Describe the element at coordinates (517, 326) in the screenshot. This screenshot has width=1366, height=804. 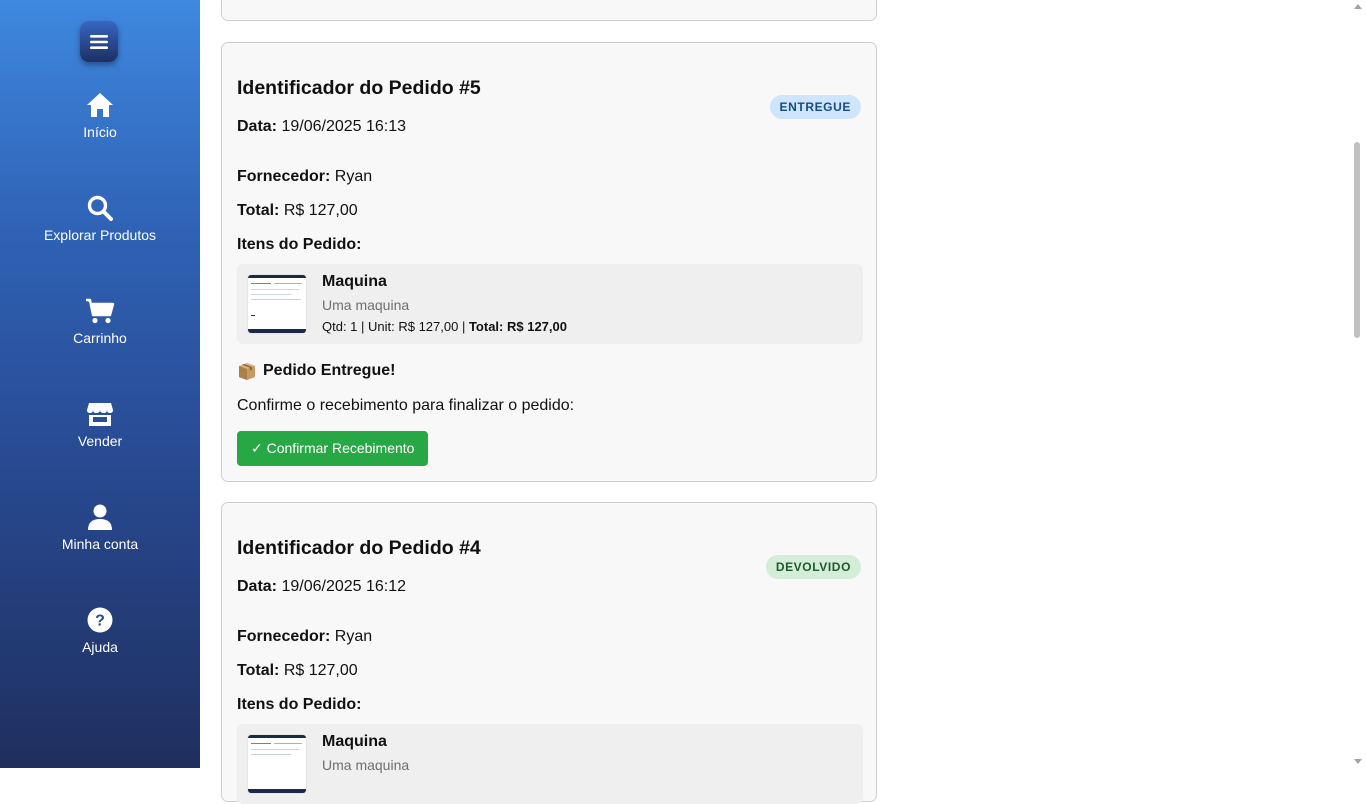
I see `item-total: Total: R$ 127,00` at that location.